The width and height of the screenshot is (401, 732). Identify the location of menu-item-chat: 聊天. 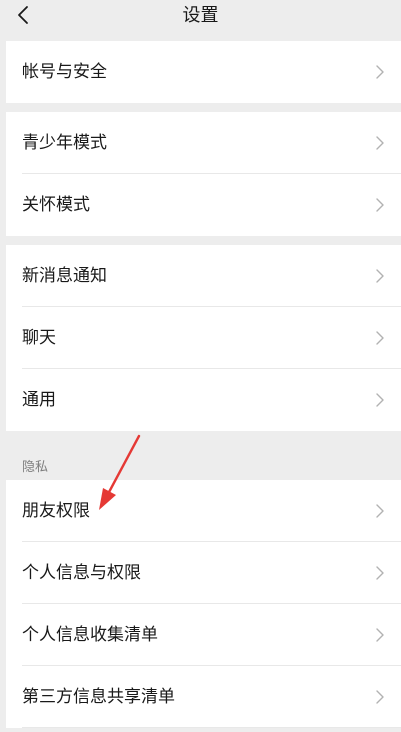
(203, 338).